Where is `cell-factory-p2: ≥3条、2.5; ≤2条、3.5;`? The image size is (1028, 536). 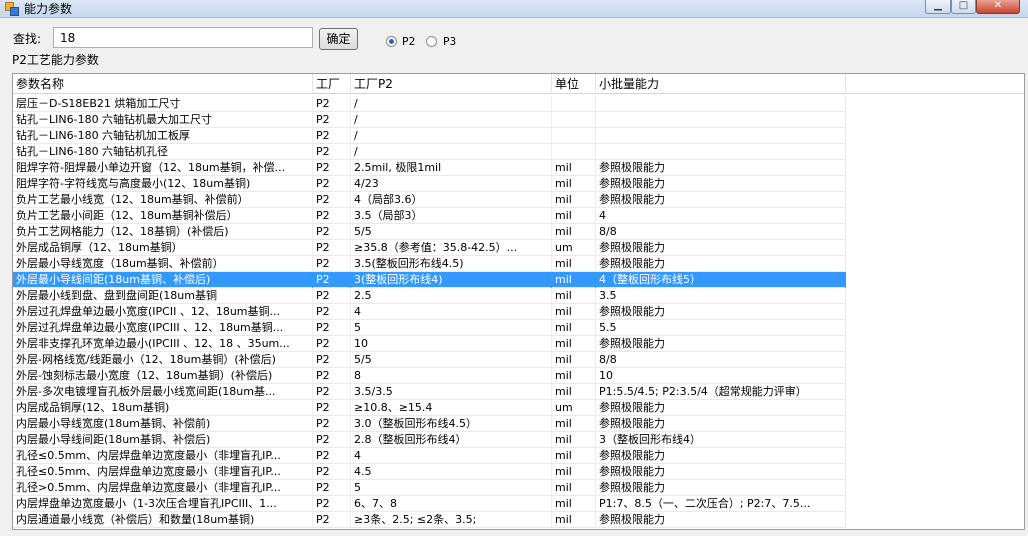
cell-factory-p2: ≥3条、2.5; ≤2条、3.5; is located at coordinates (451, 520).